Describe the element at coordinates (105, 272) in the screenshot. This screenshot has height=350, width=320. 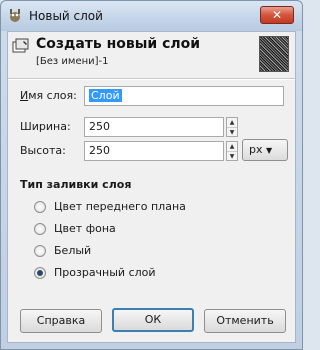
I see `option-transparent-label: Прозрачный слой` at that location.